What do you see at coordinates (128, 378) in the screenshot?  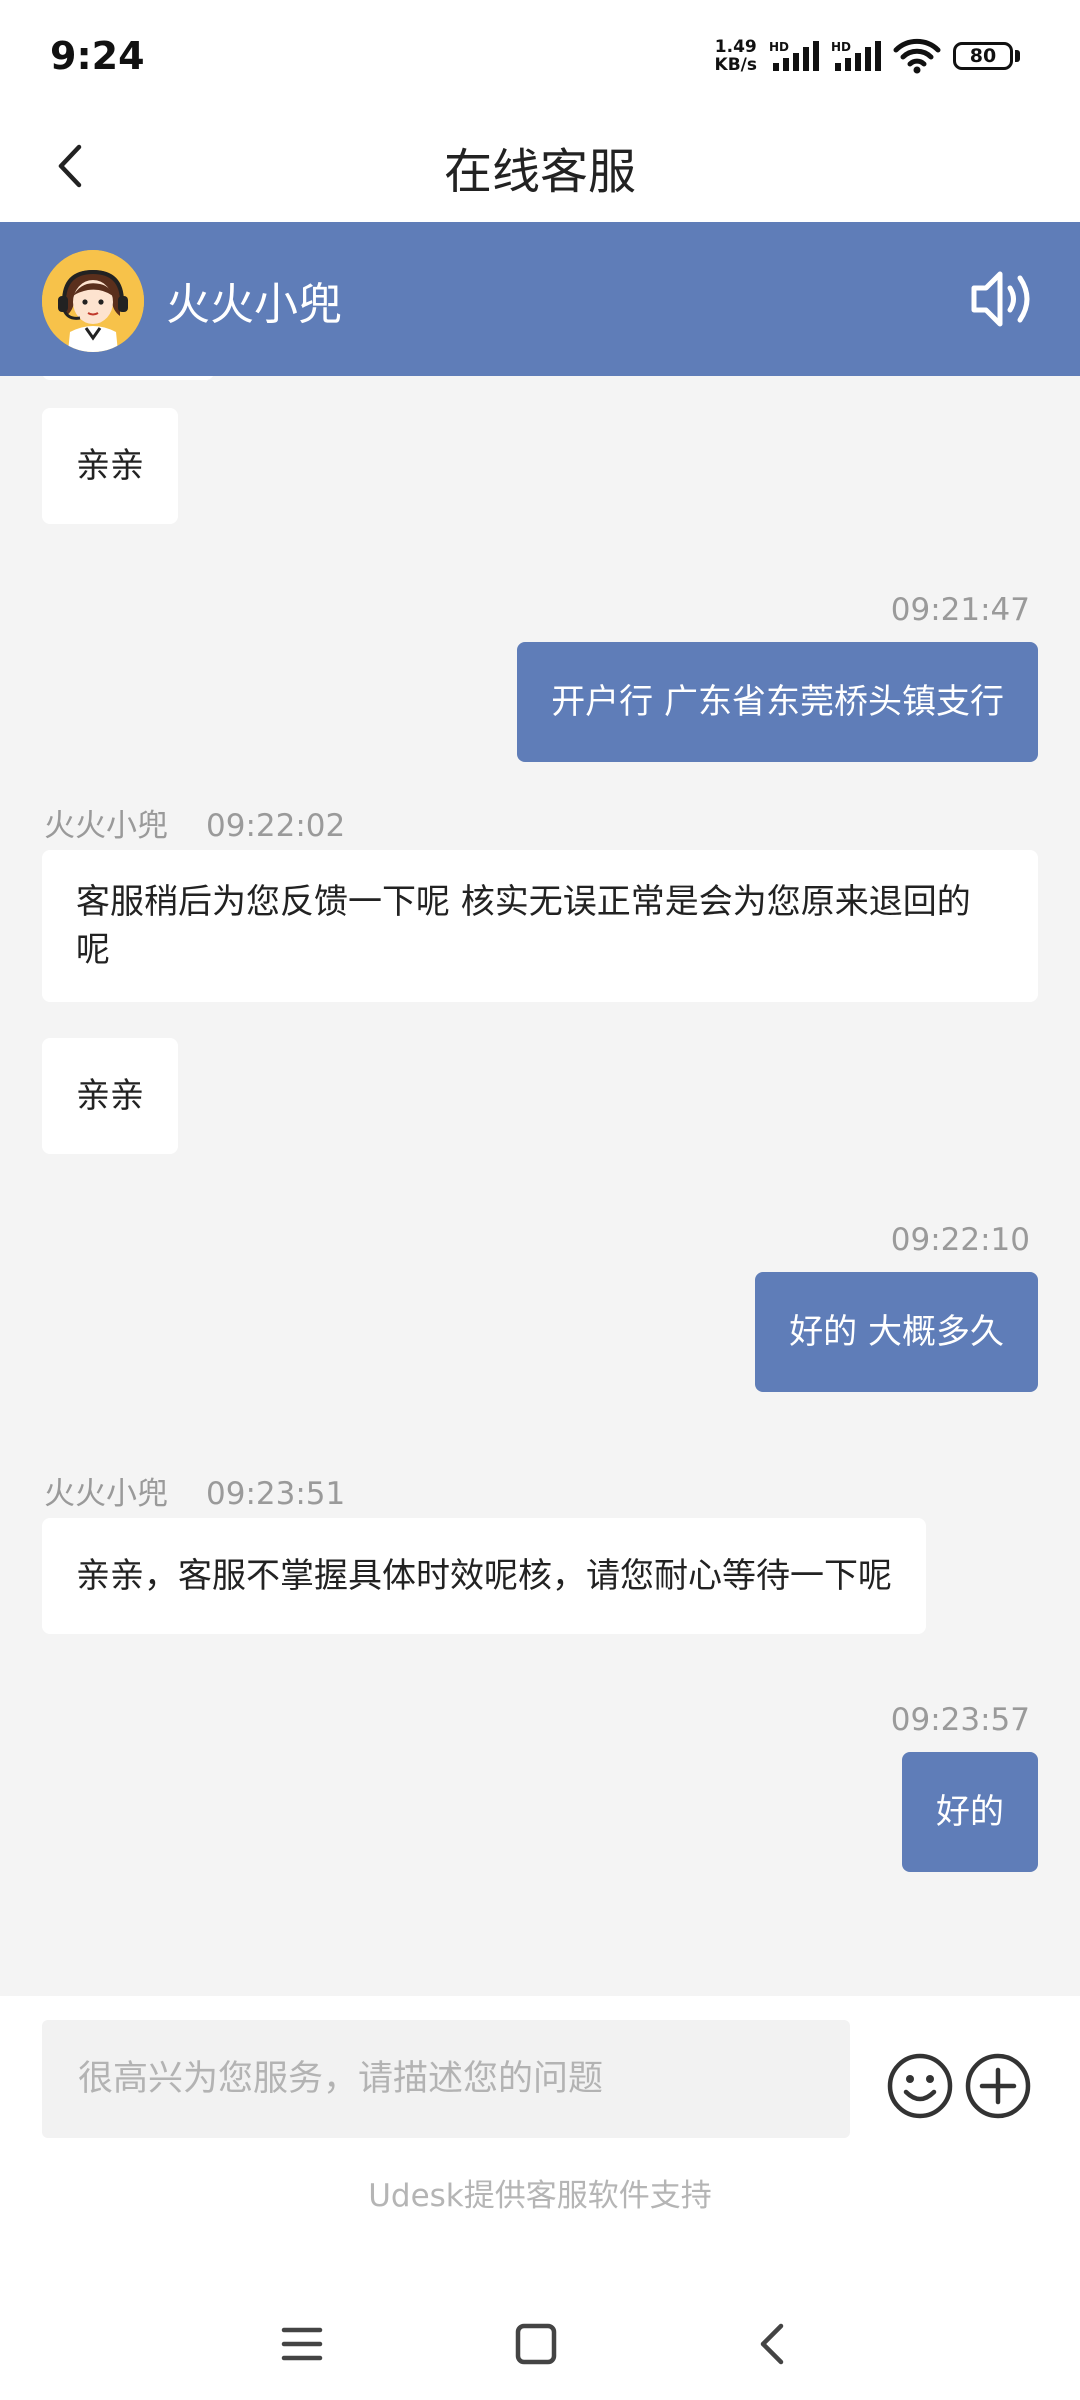 I see `message-bubble-partial` at bounding box center [128, 378].